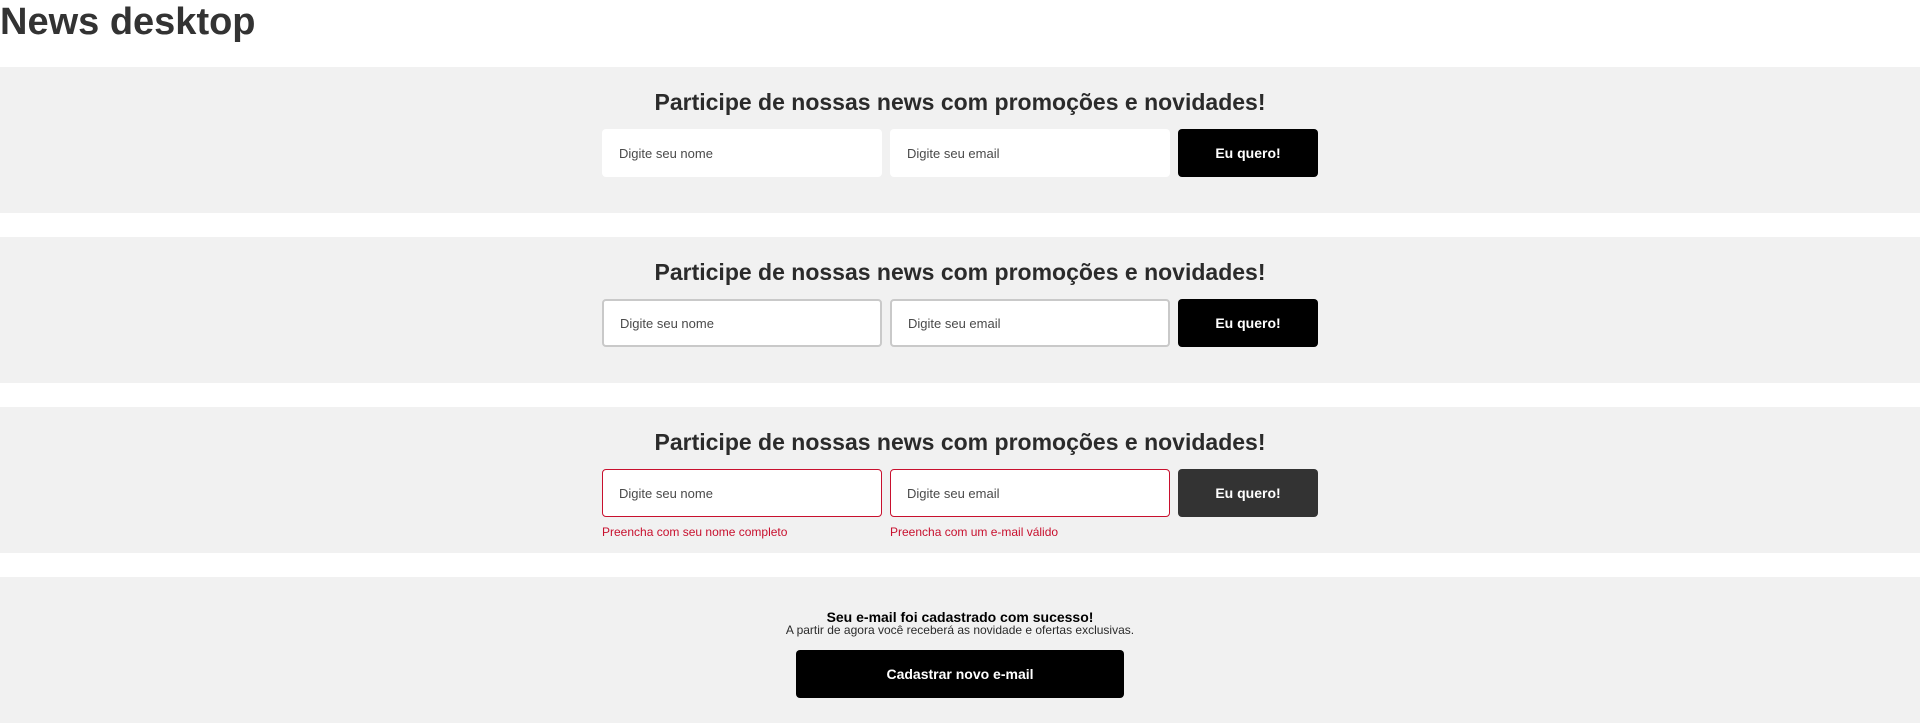 Image resolution: width=1920 pixels, height=723 pixels. I want to click on email-error-message: Preencha com um e-mail válido, so click(974, 532).